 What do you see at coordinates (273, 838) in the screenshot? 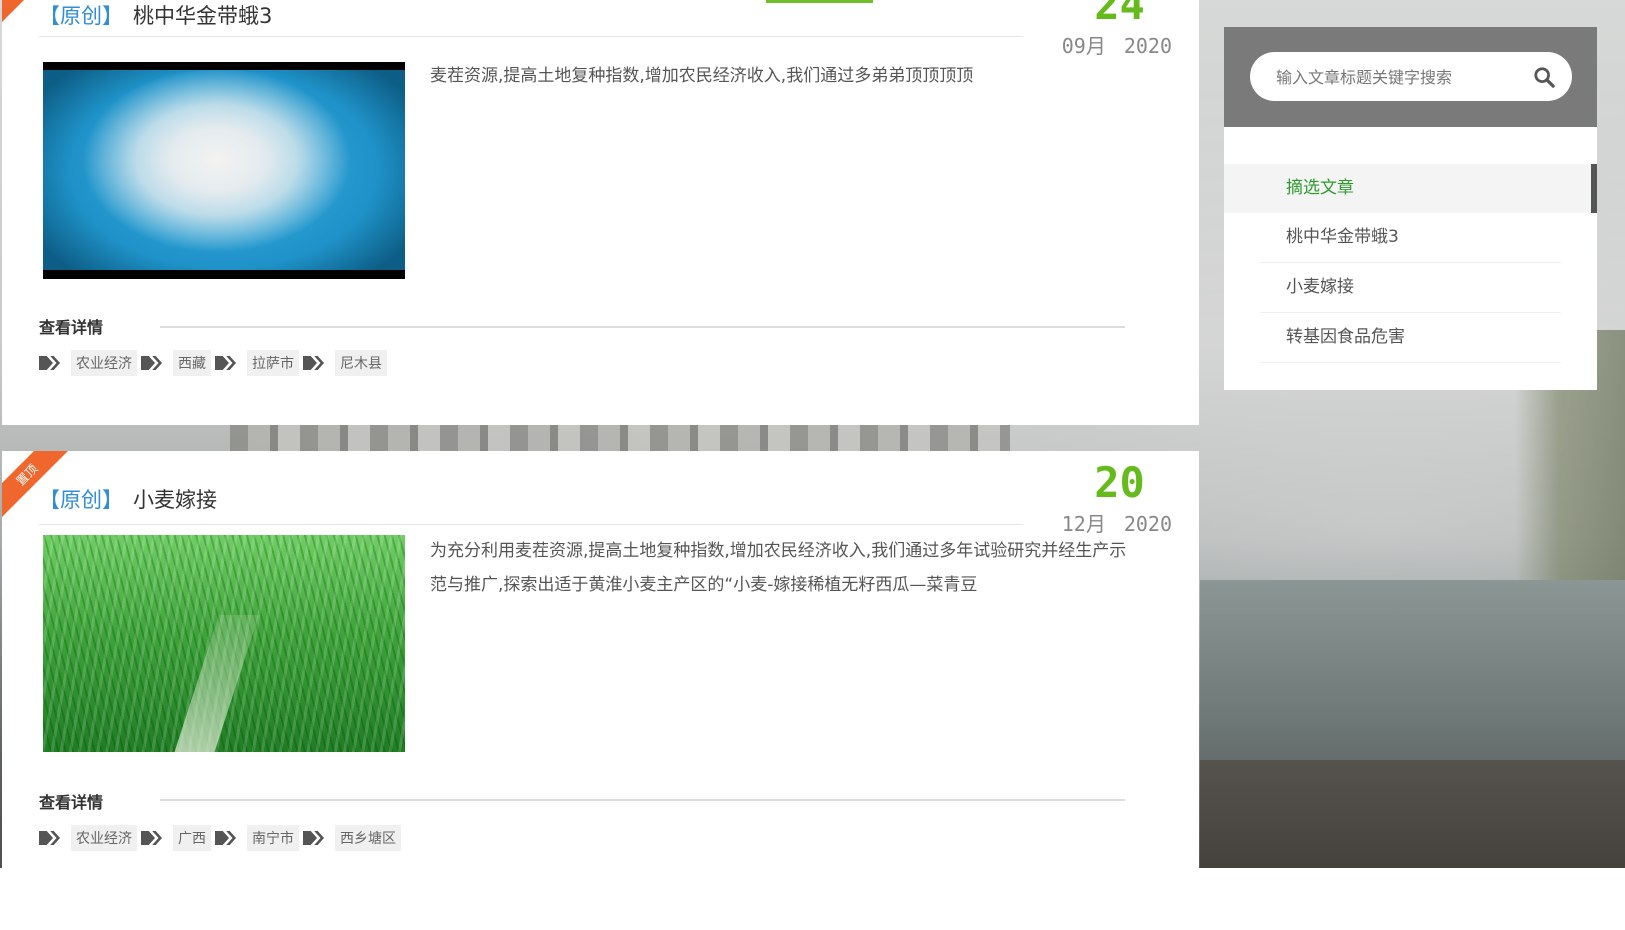
I see `tag-chip: 南宁市` at bounding box center [273, 838].